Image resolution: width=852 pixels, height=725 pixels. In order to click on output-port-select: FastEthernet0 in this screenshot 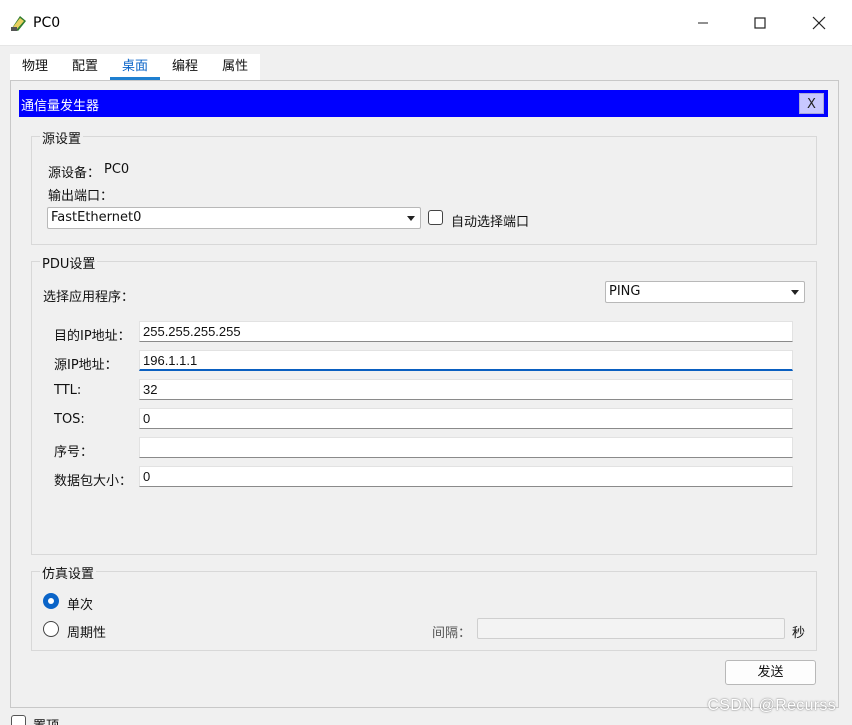, I will do `click(234, 218)`.